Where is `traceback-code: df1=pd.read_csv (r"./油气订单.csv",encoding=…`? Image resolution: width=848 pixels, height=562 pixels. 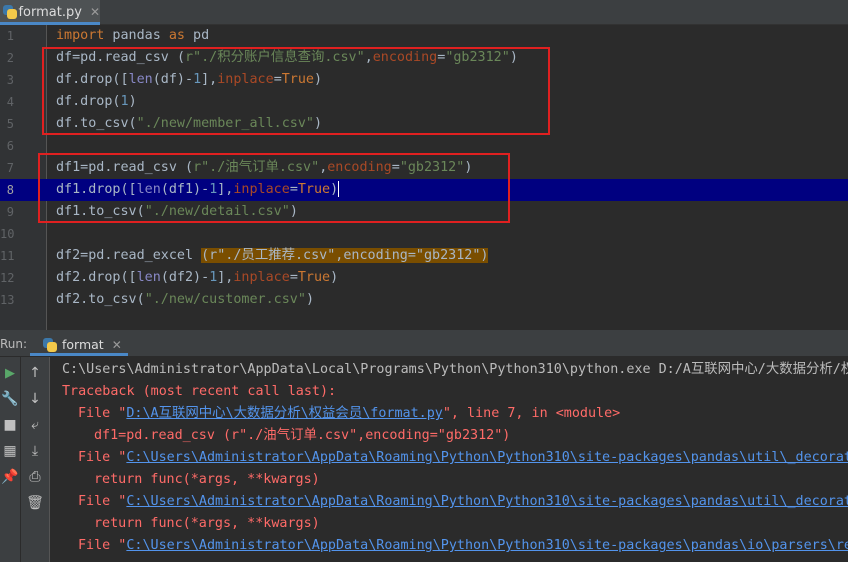 traceback-code: df1=pd.read_csv (r"./油气订单.csv",encoding=… is located at coordinates (302, 435).